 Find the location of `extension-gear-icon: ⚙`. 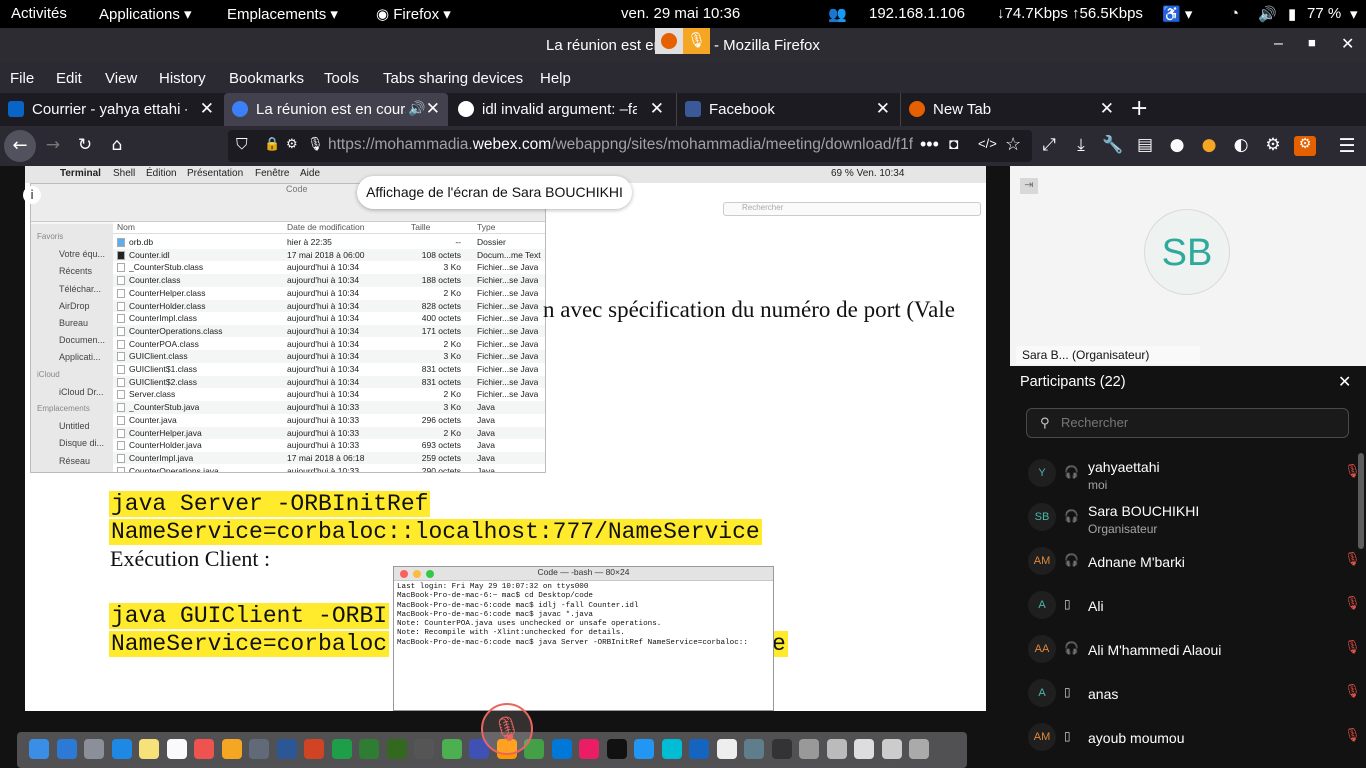

extension-gear-icon: ⚙ is located at coordinates (1273, 145).